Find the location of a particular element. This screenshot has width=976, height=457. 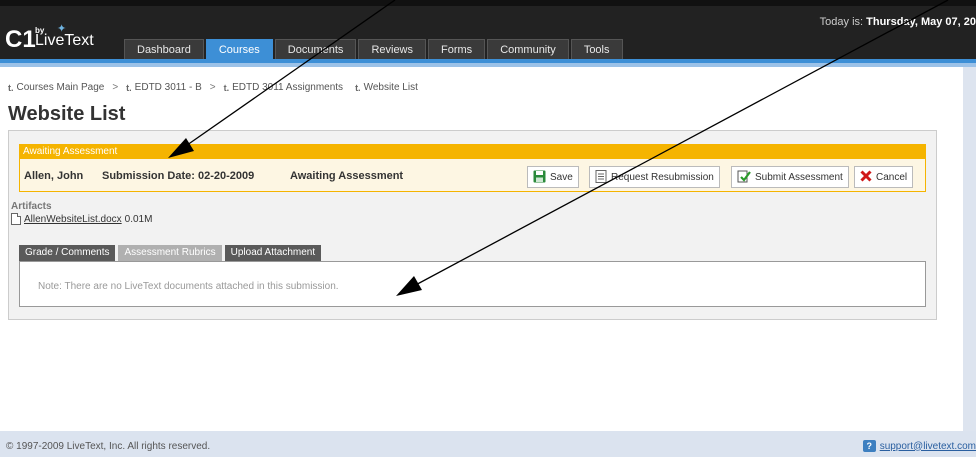

right-scroll-strip is located at coordinates (969, 249).